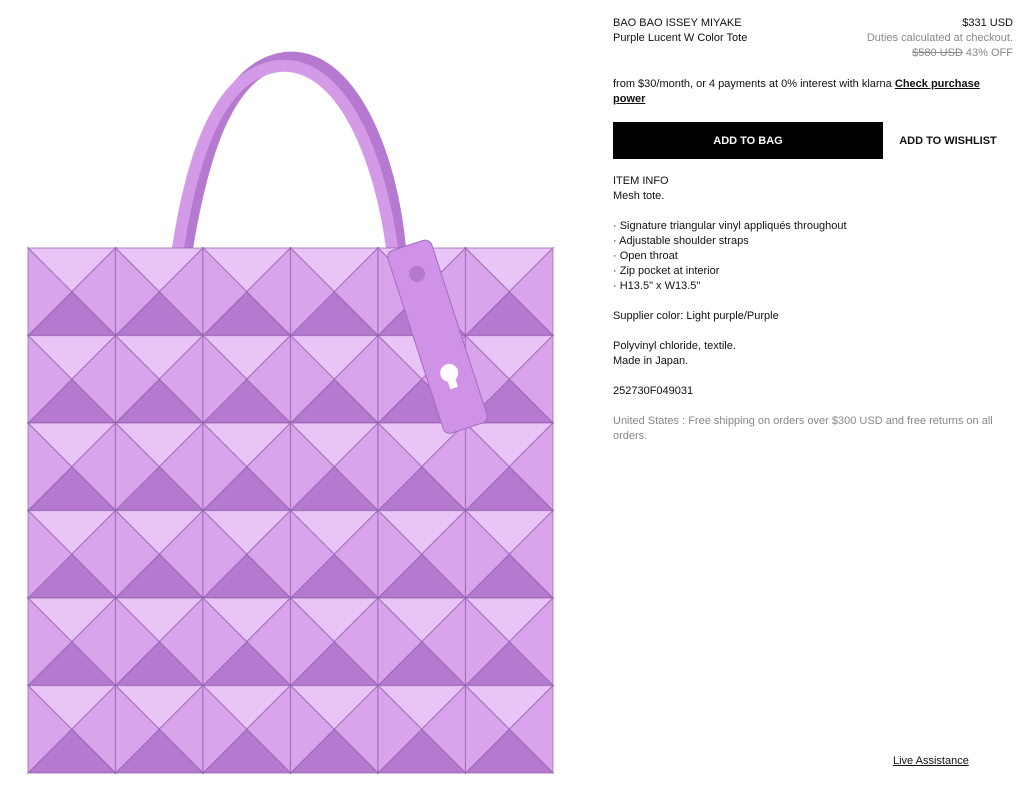 This screenshot has height=789, width=1024. I want to click on product-actions: ADD TO BAG ADD TO WISHLIST, so click(813, 140).